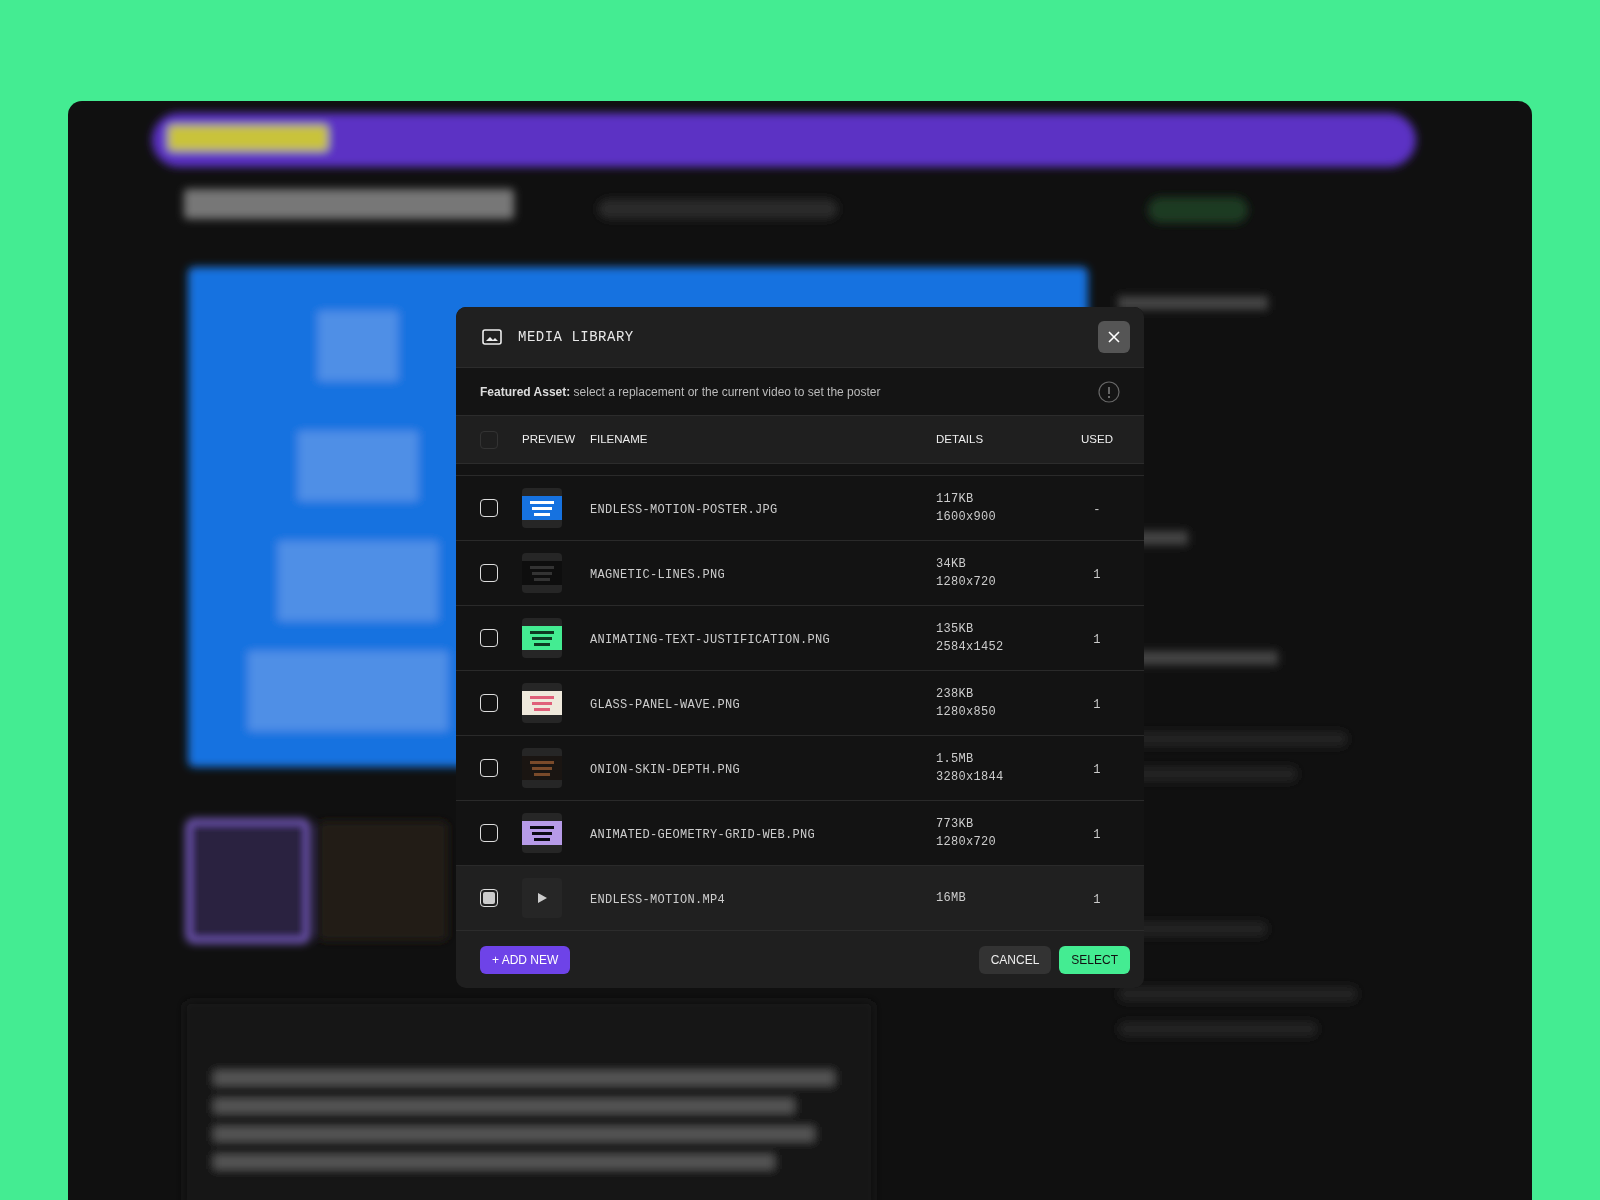  Describe the element at coordinates (542, 898) in the screenshot. I see `play-icon` at that location.